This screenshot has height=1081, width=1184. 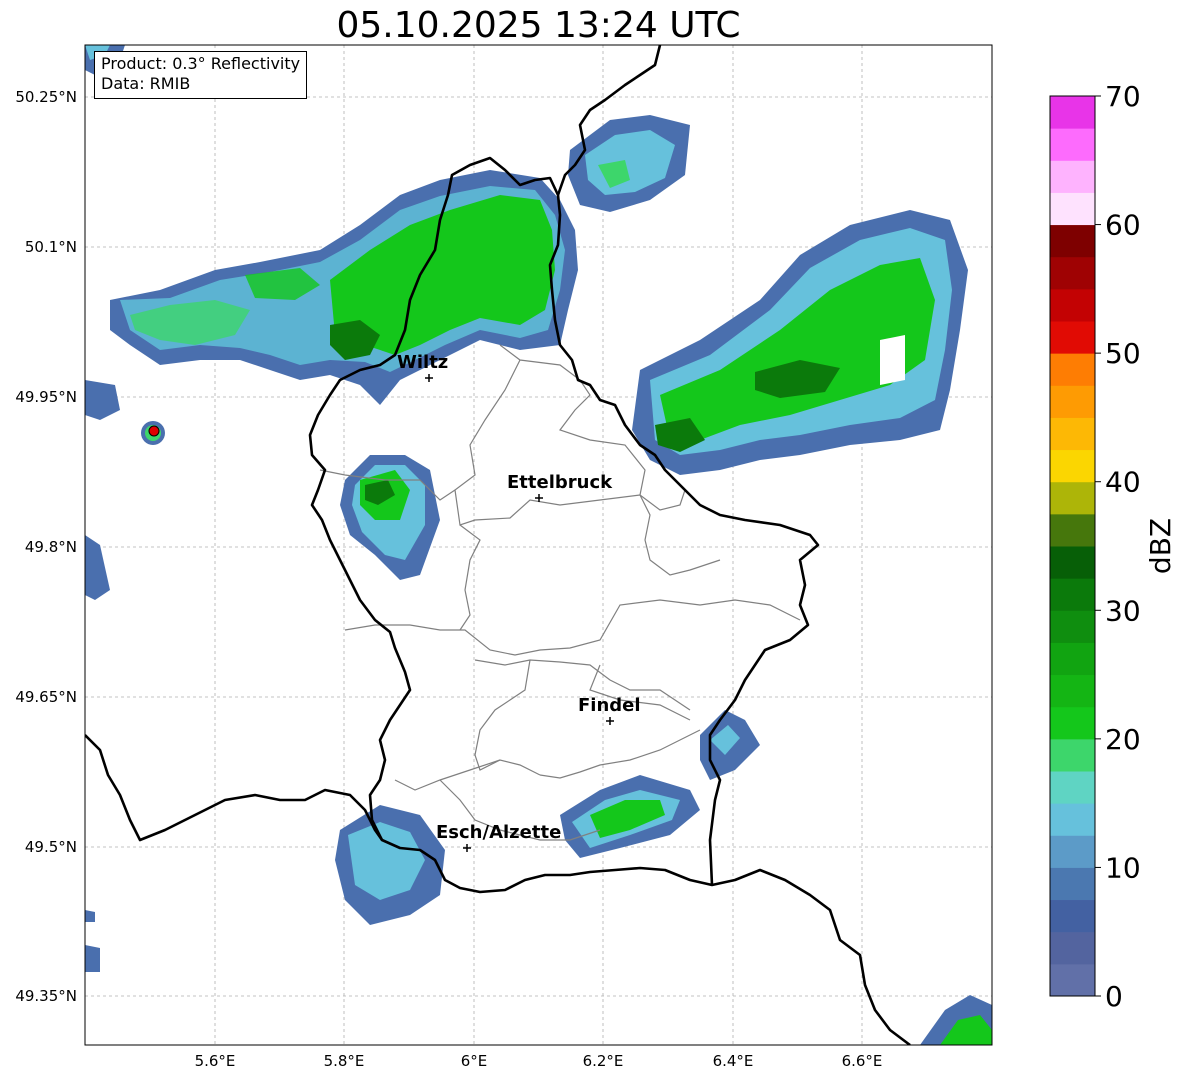 I want to click on colorbar-tick-label: 0, so click(x=1114, y=996).